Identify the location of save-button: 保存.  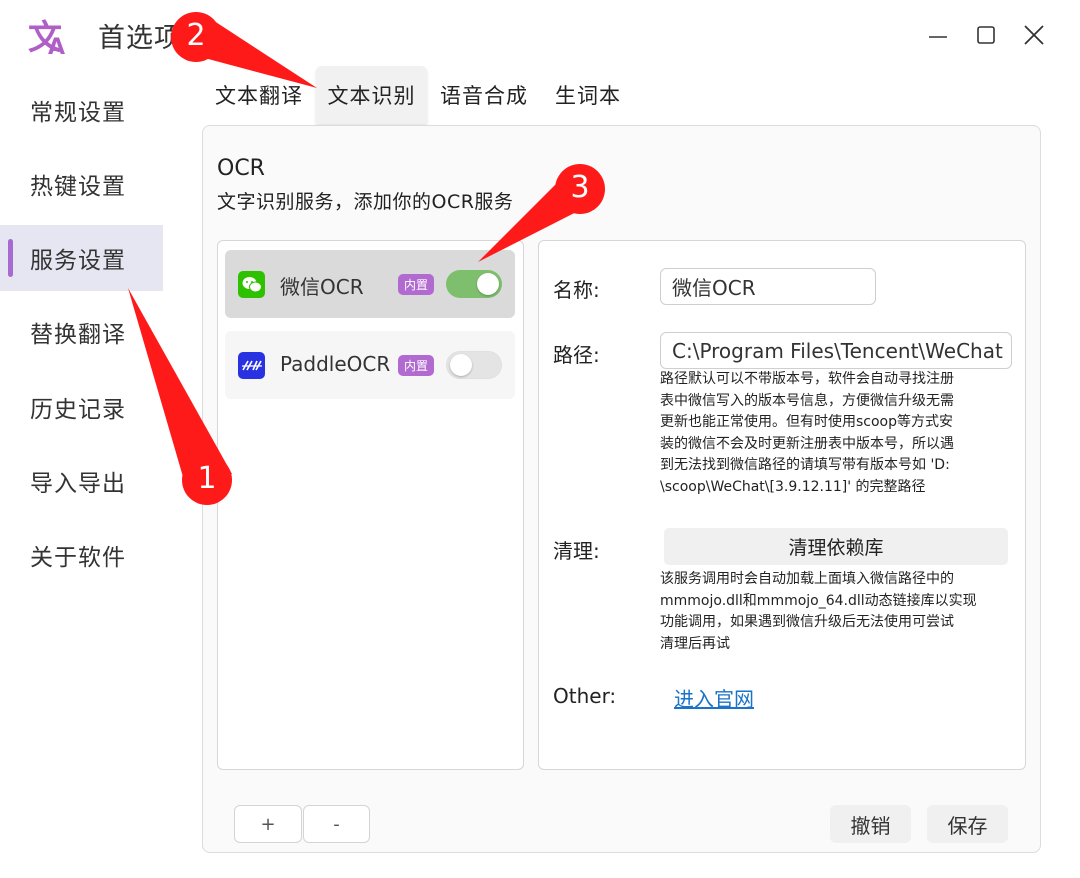
(967, 824).